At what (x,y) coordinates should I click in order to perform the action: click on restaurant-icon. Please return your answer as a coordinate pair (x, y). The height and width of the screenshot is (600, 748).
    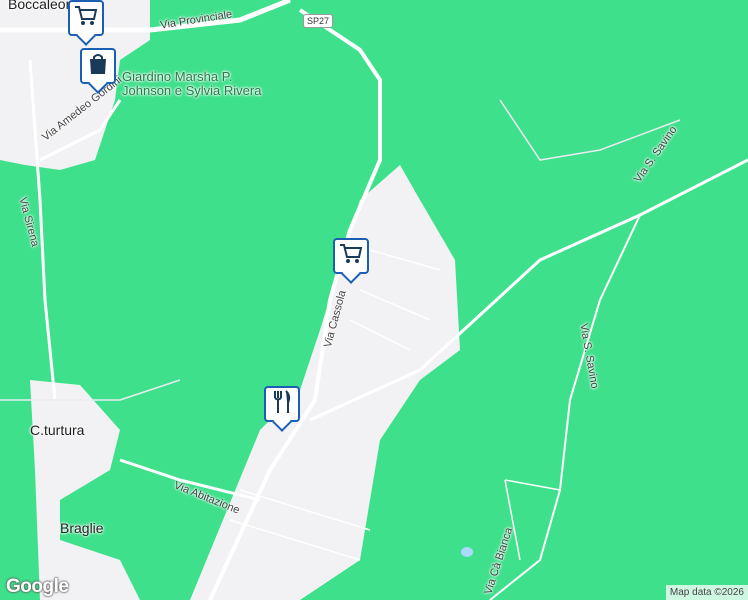
    Looking at the image, I should click on (282, 404).